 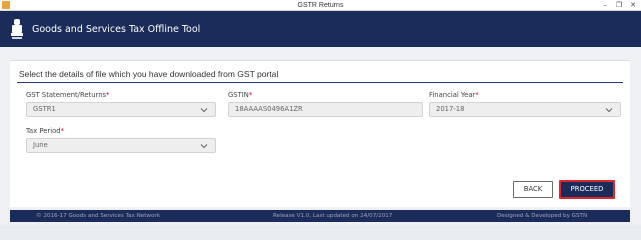 I want to click on window-title: GSTR Returns, so click(x=320, y=5).